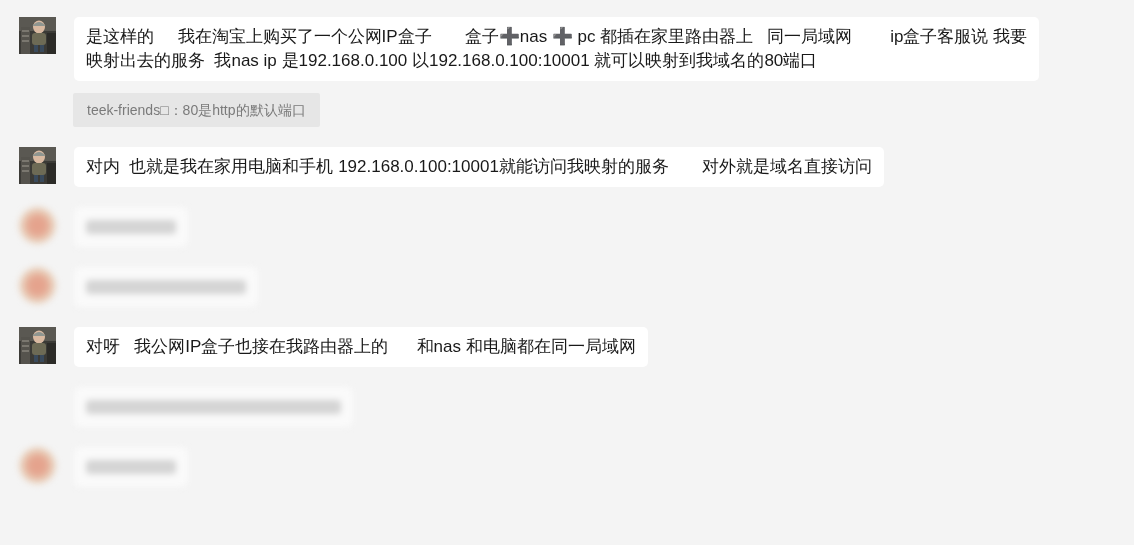  What do you see at coordinates (557, 49) in the screenshot?
I see `message-bubble: 是这样的 我在淘宝上购买了一个公网IP盒子 盒子➕nas ➕ pc 都插在家里路由器上 同一局域网 ip盒子客服说 我要 映射出去的服务 我nas ip 是192.168.0.100 以192.168.0.100:10001 就可以映射到我域名的80端口` at bounding box center [557, 49].